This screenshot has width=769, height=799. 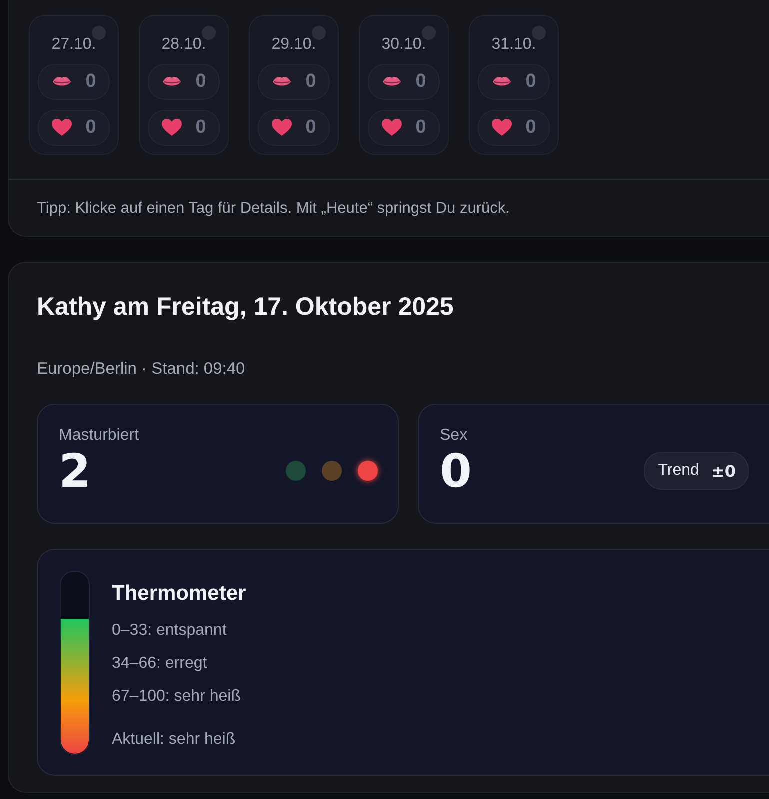 What do you see at coordinates (294, 45) in the screenshot?
I see `day-date: 29.10.` at bounding box center [294, 45].